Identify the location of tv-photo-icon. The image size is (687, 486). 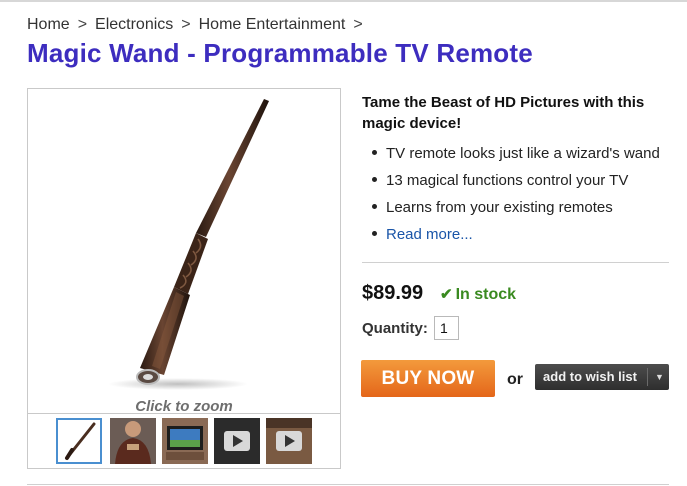
(185, 441).